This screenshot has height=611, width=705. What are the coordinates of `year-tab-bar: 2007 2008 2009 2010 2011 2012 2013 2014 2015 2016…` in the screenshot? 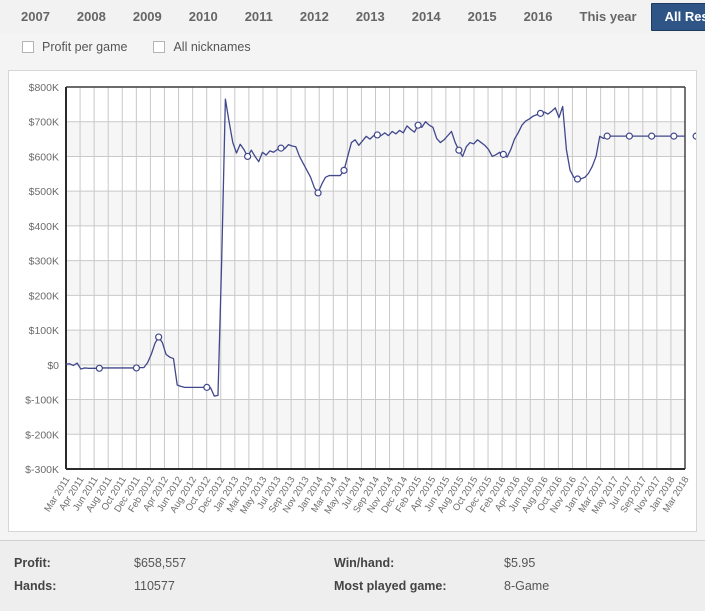 It's located at (352, 16).